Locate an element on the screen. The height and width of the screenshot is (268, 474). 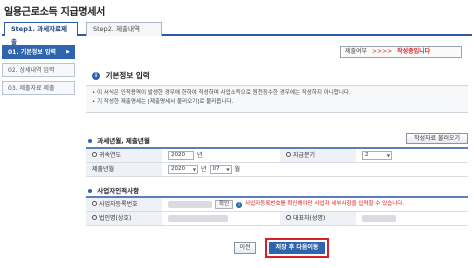
business-title: 사업자인적사항 is located at coordinates (113, 190).